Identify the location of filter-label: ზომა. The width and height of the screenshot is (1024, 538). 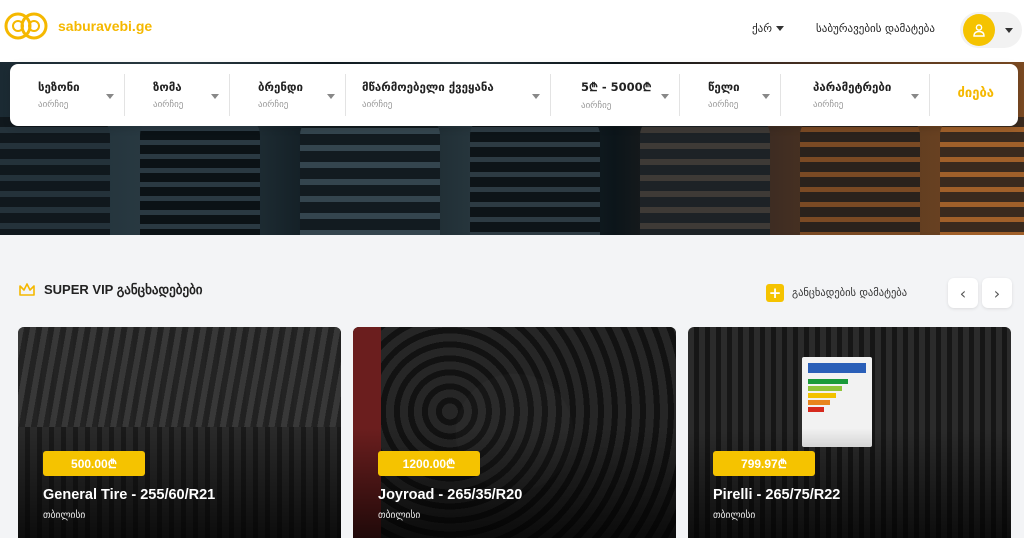
(167, 87).